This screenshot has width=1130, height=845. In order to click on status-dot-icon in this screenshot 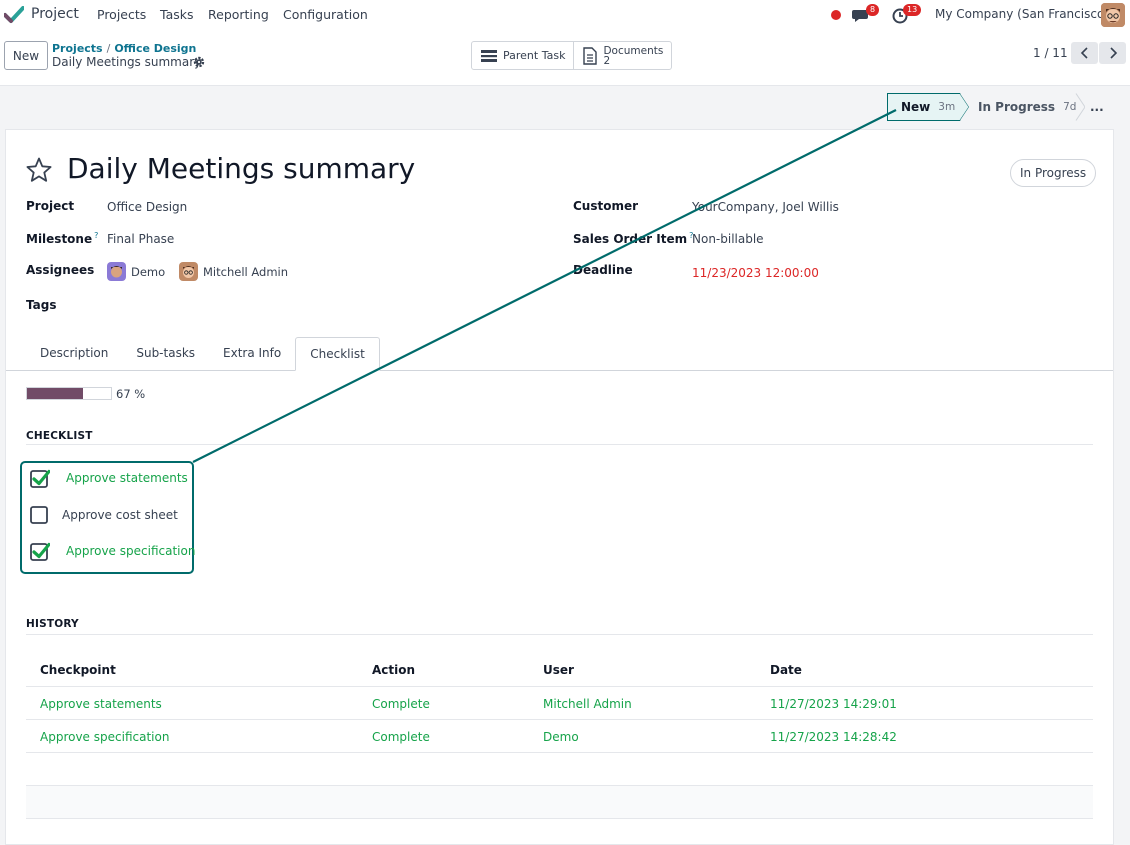, I will do `click(836, 15)`.